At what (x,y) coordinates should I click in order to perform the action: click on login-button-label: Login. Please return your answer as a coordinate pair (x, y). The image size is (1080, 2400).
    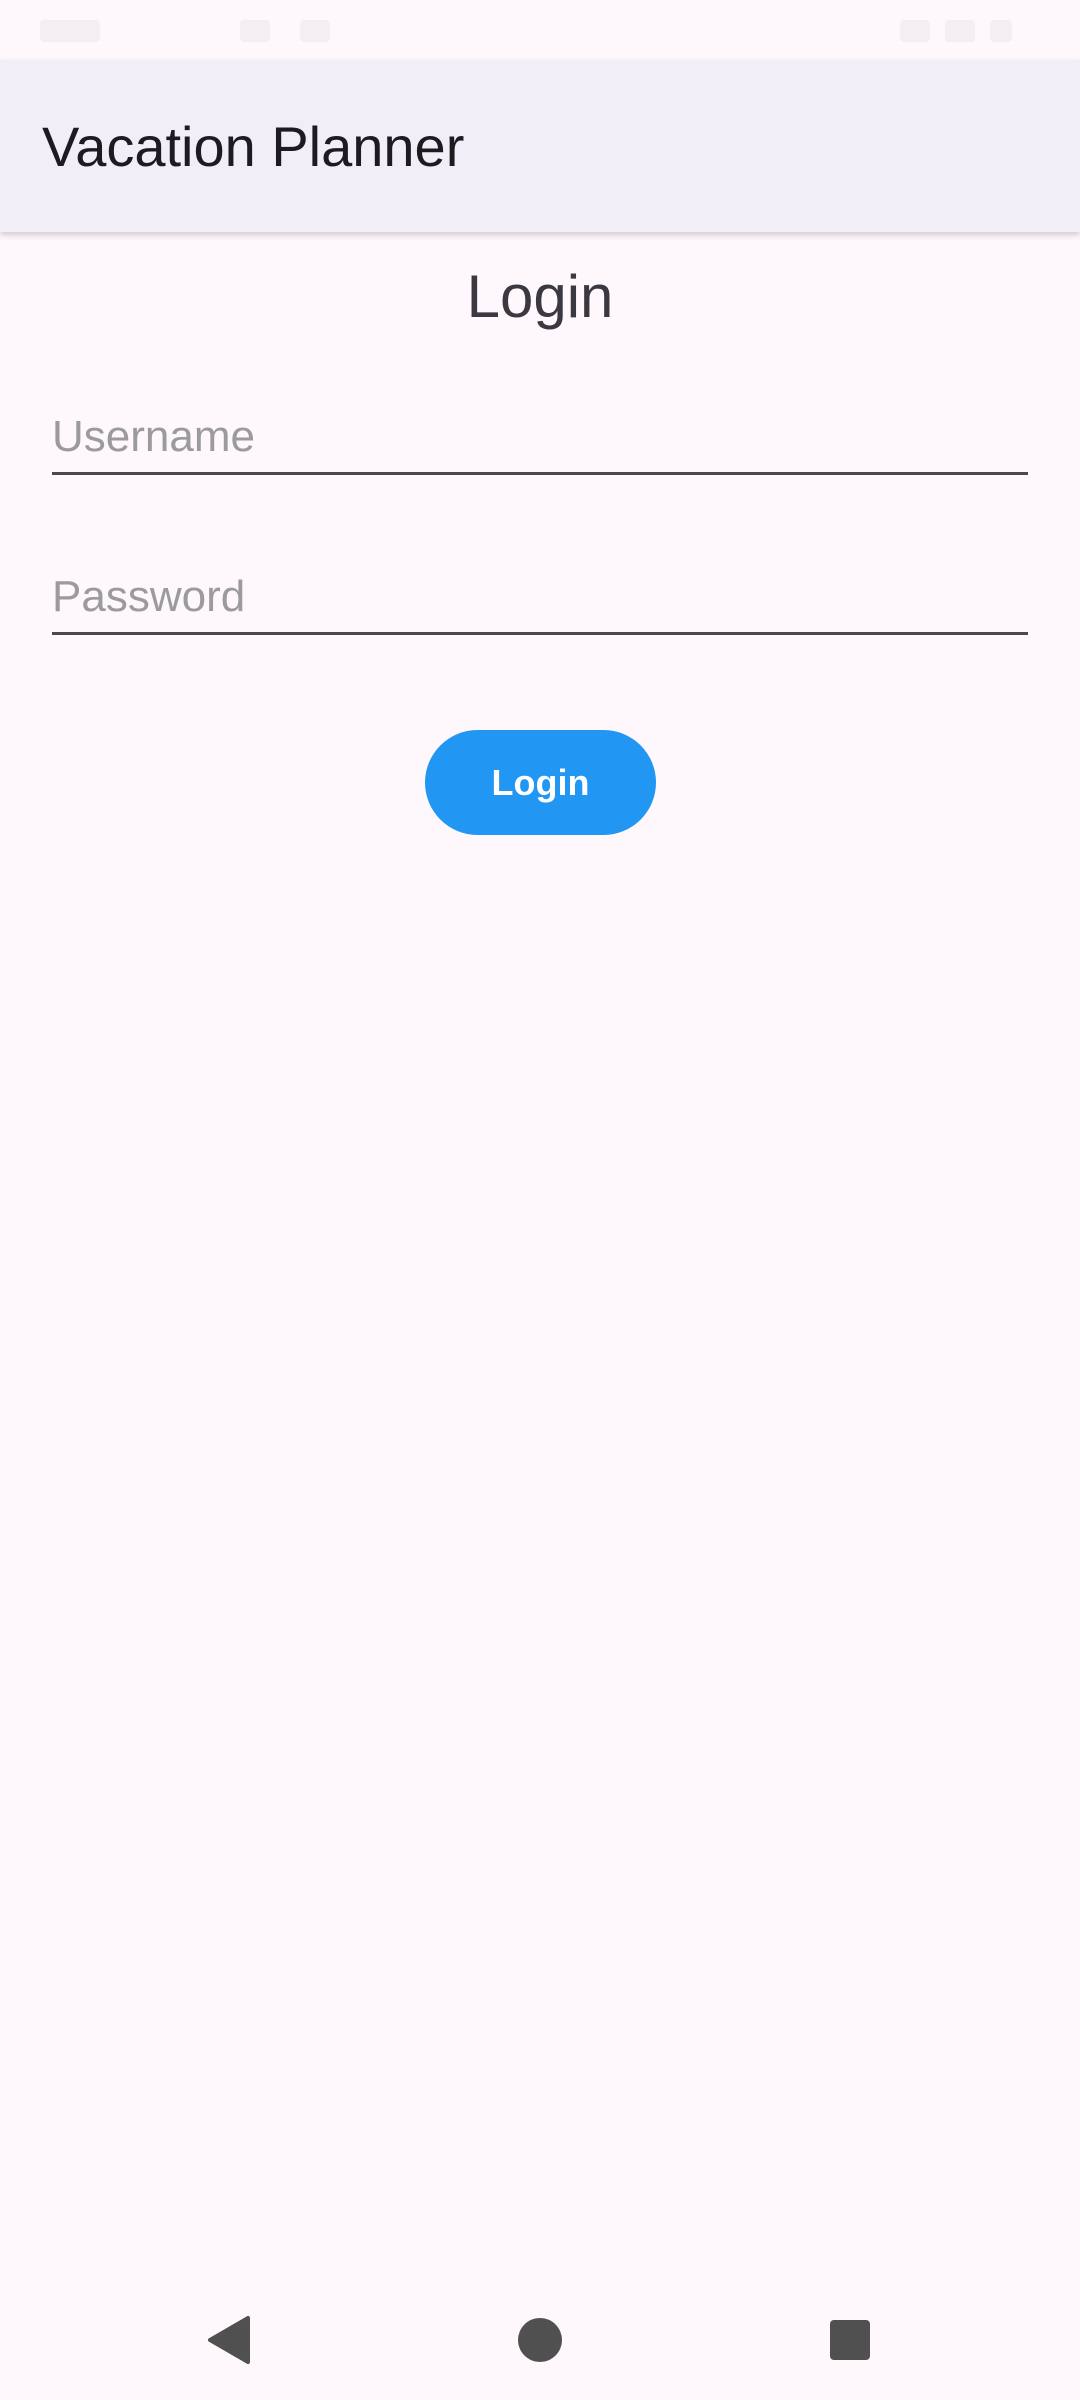
    Looking at the image, I should click on (540, 782).